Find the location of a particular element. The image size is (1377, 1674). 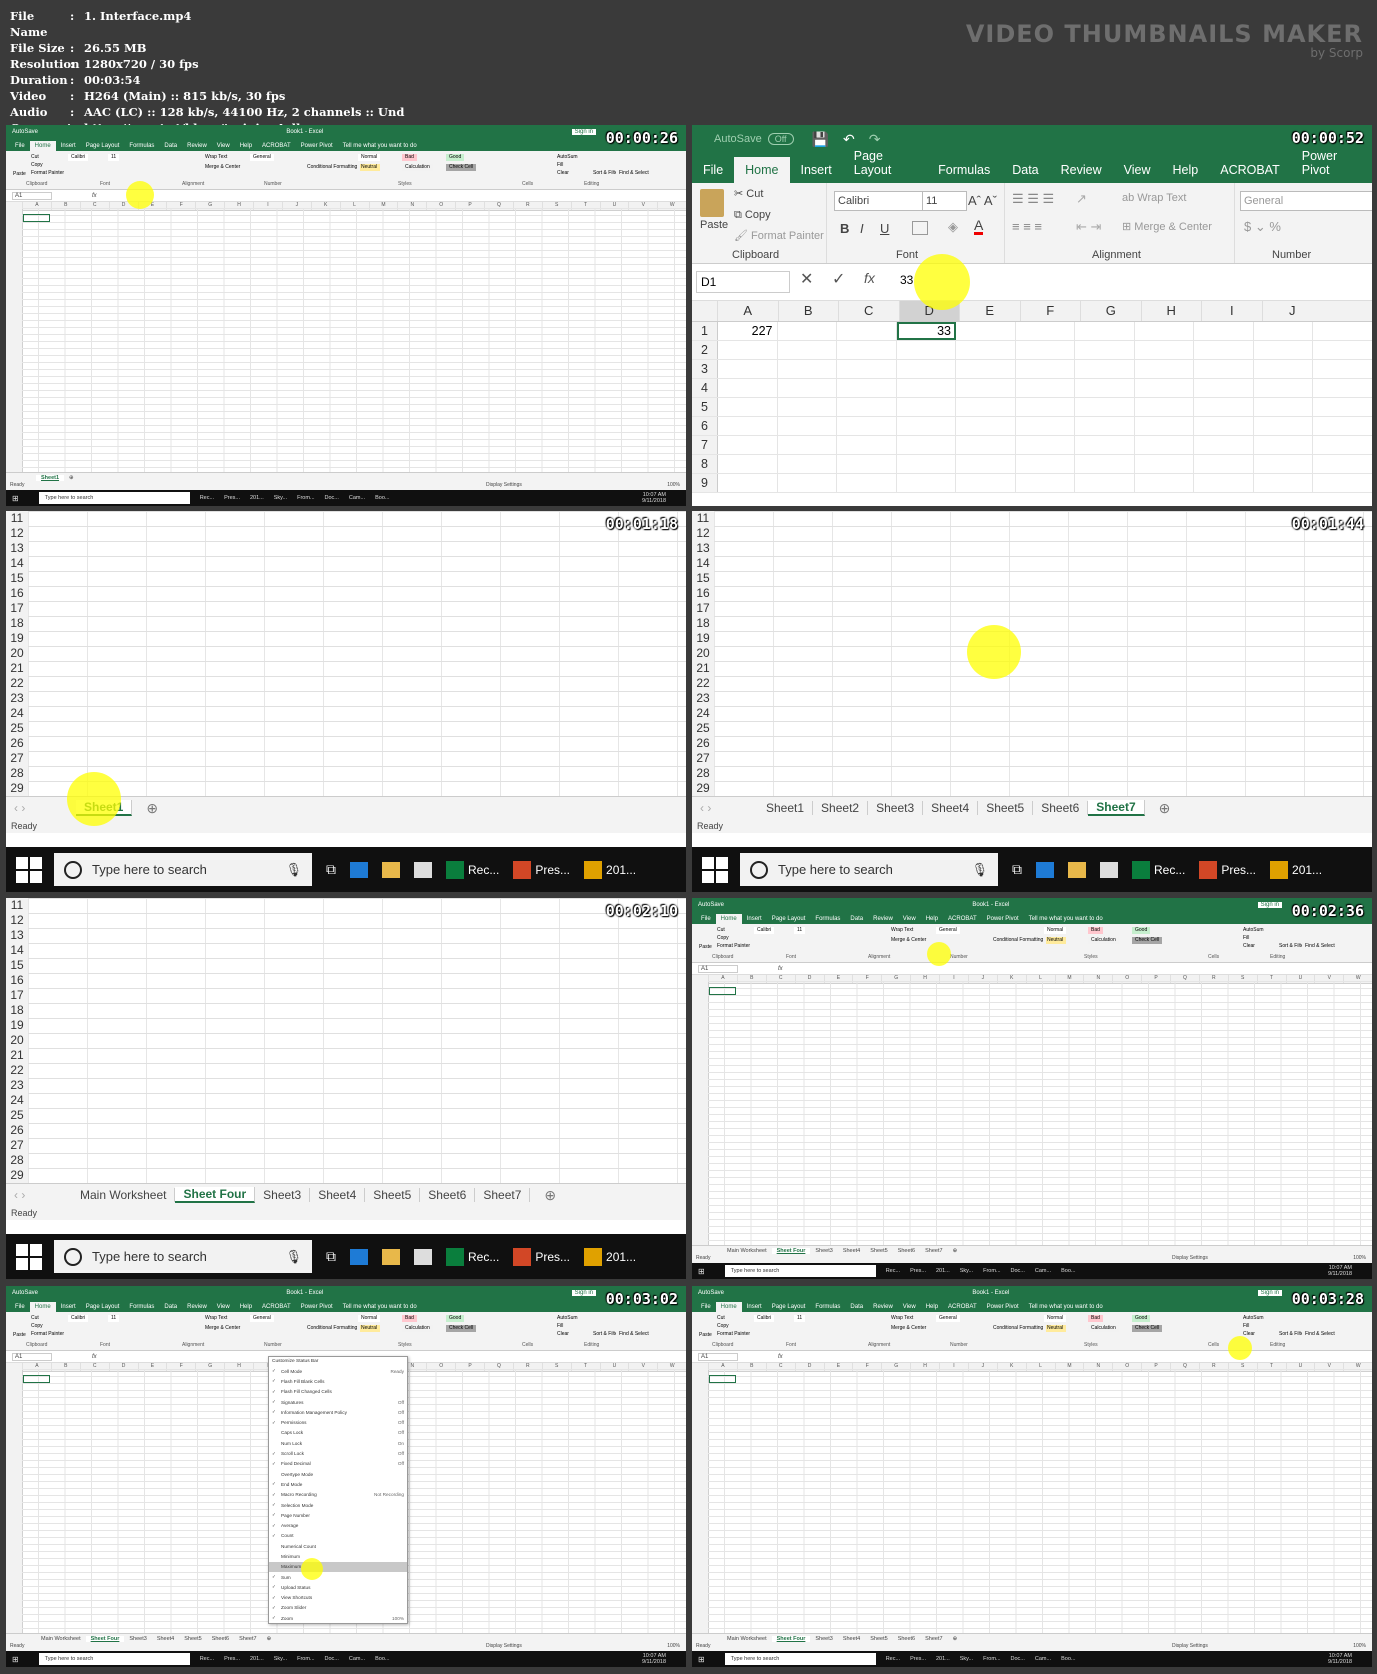

menu-item: ✓ Fixed Decimal Off is located at coordinates (338, 1464).